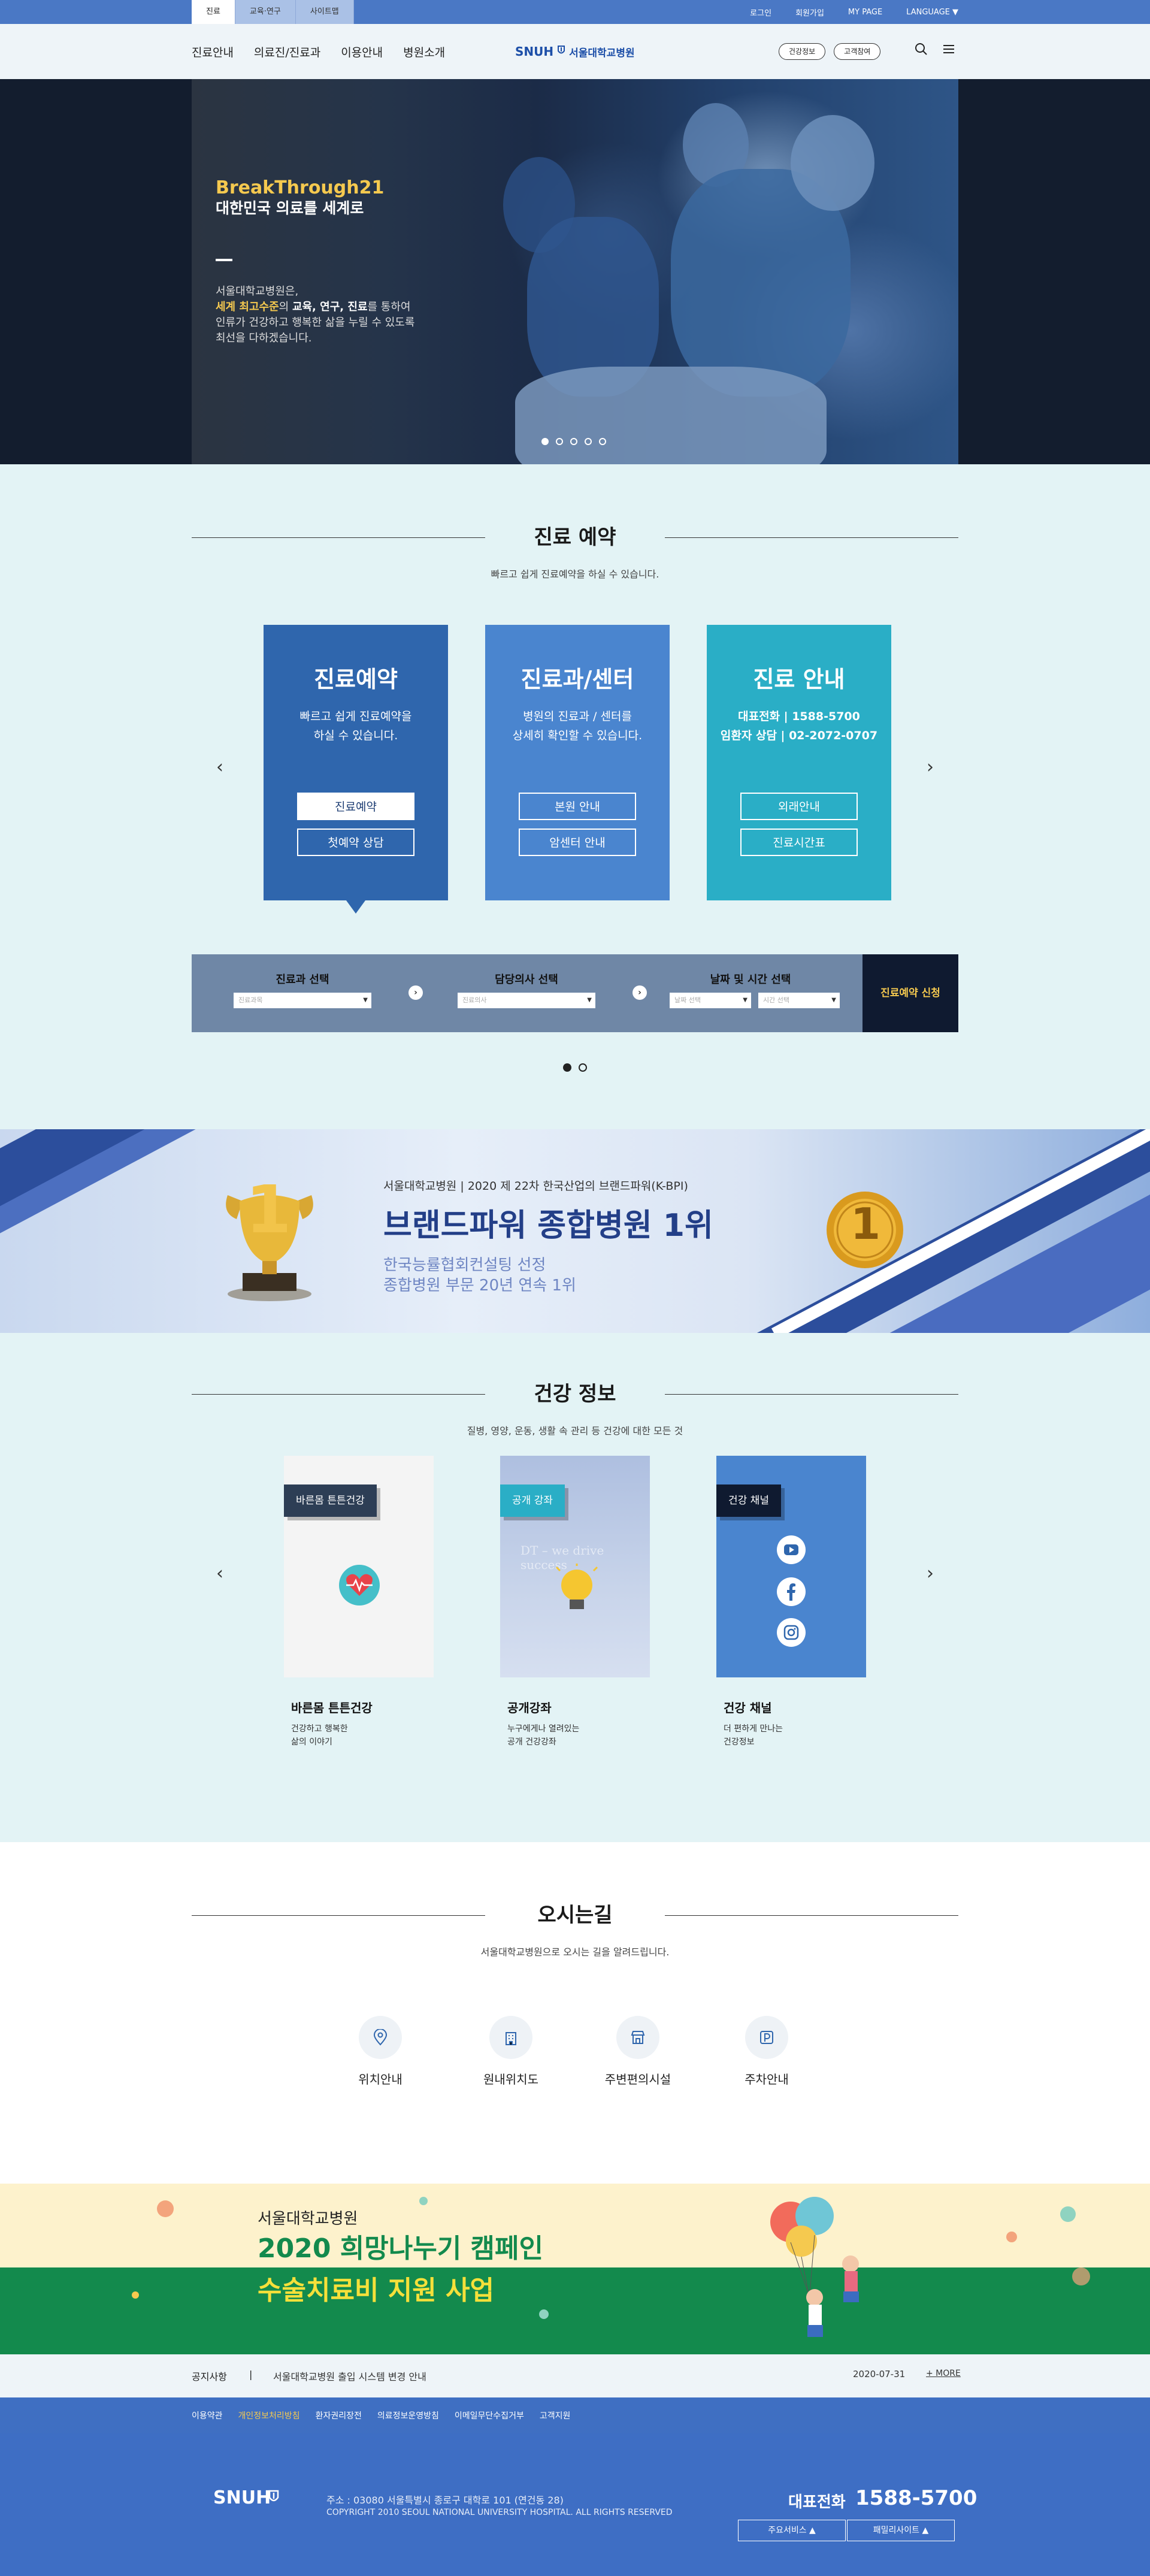 The width and height of the screenshot is (1150, 2576). I want to click on balloon-kids-illustration, so click(814, 2267).